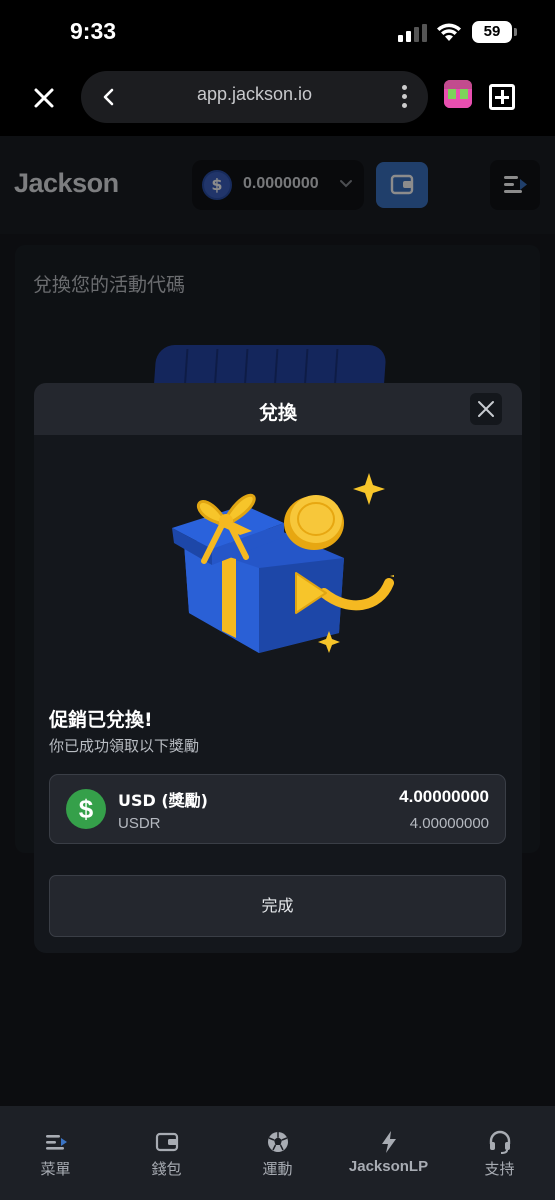  Describe the element at coordinates (494, 32) in the screenshot. I see `battery-indicator: 59` at that location.